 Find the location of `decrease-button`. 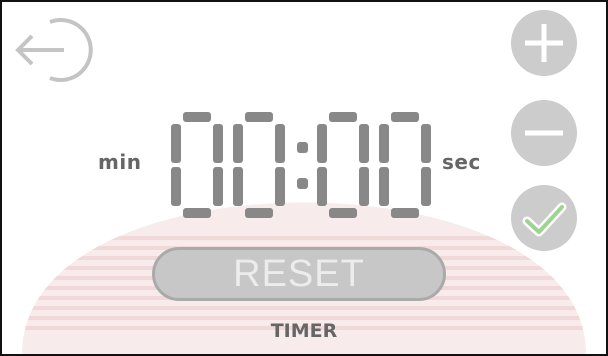

decrease-button is located at coordinates (544, 133).